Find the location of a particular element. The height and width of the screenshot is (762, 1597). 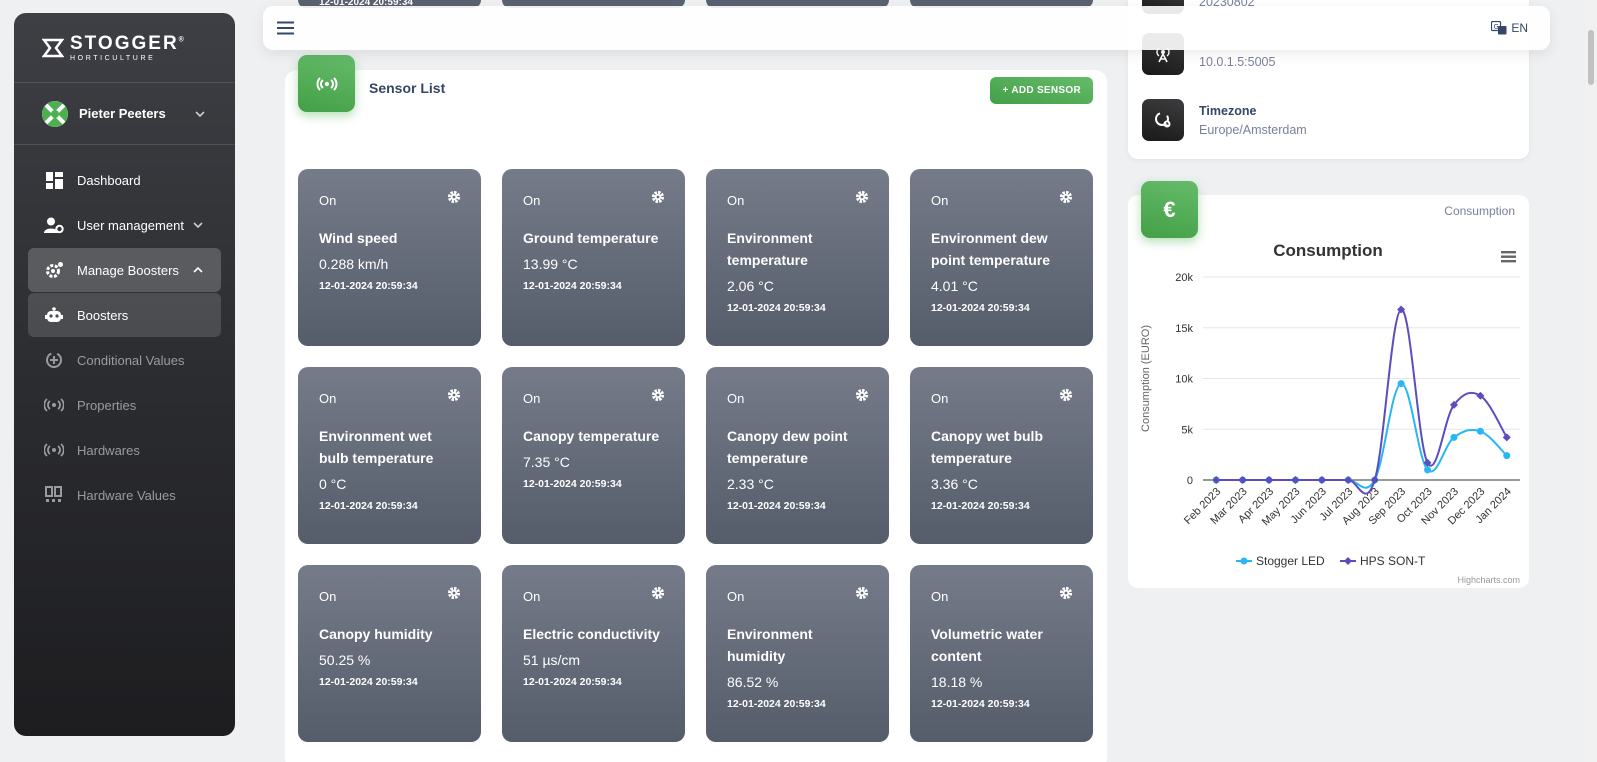

user-menu: Pieter Peeters is located at coordinates (124, 114).